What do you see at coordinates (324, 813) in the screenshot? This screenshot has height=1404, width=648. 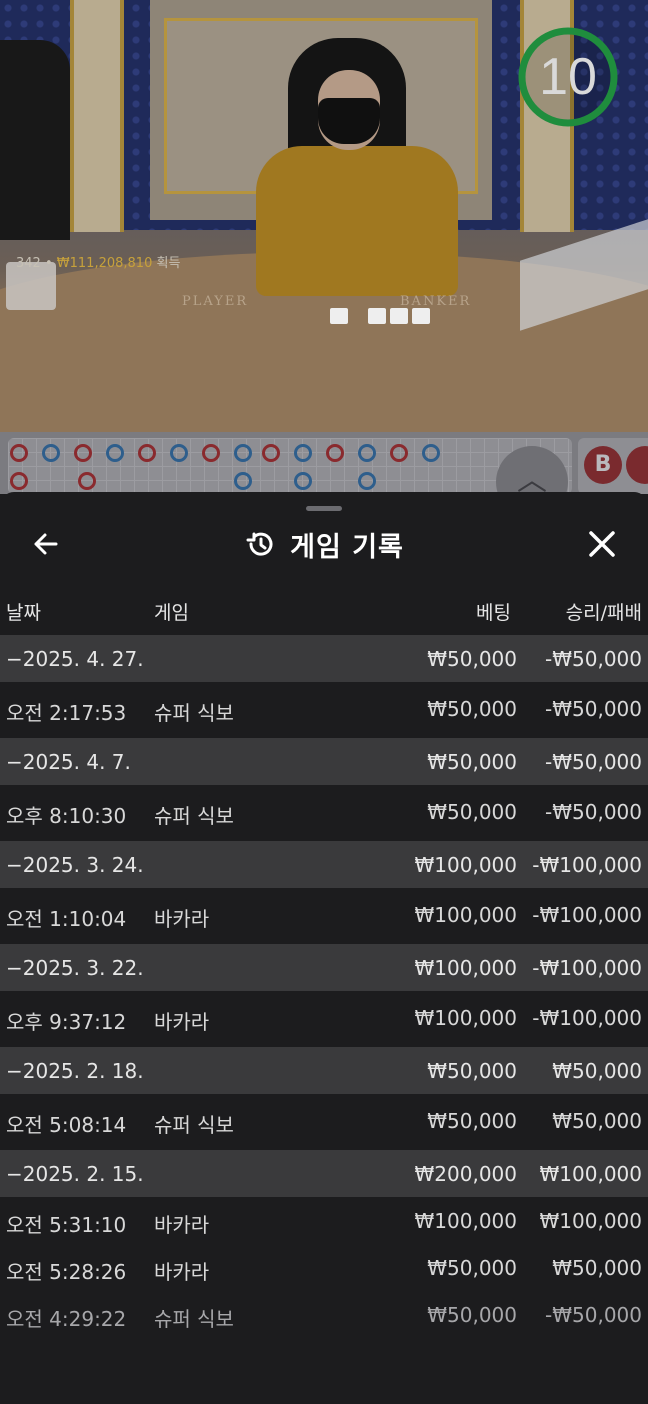 I see `game-record-row: 오후 8:10:30 슈퍼 식보 ₩50,000 -₩50,000` at bounding box center [324, 813].